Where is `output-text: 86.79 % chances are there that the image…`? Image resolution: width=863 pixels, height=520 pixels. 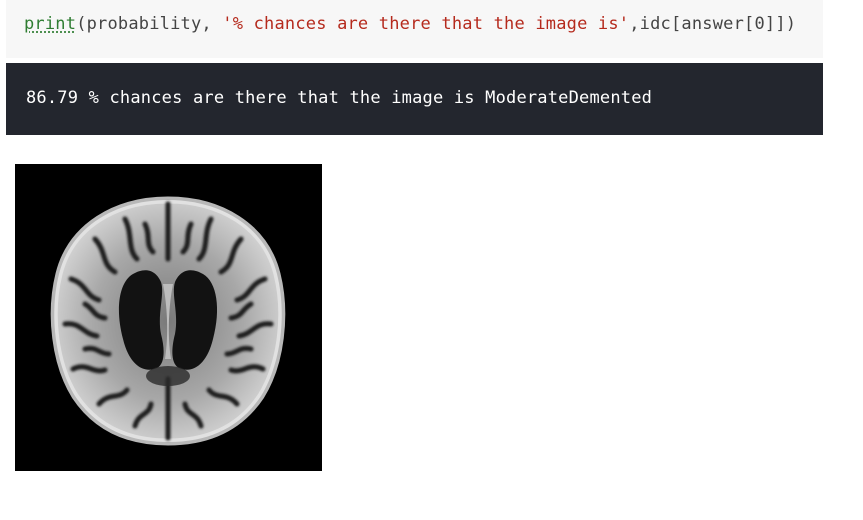
output-text: 86.79 % chances are there that the image… is located at coordinates (339, 98).